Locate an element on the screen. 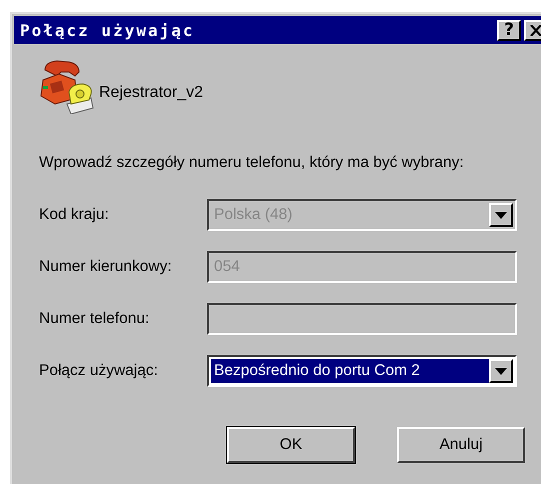 This screenshot has height=484, width=541. field-value: 054 is located at coordinates (227, 267).